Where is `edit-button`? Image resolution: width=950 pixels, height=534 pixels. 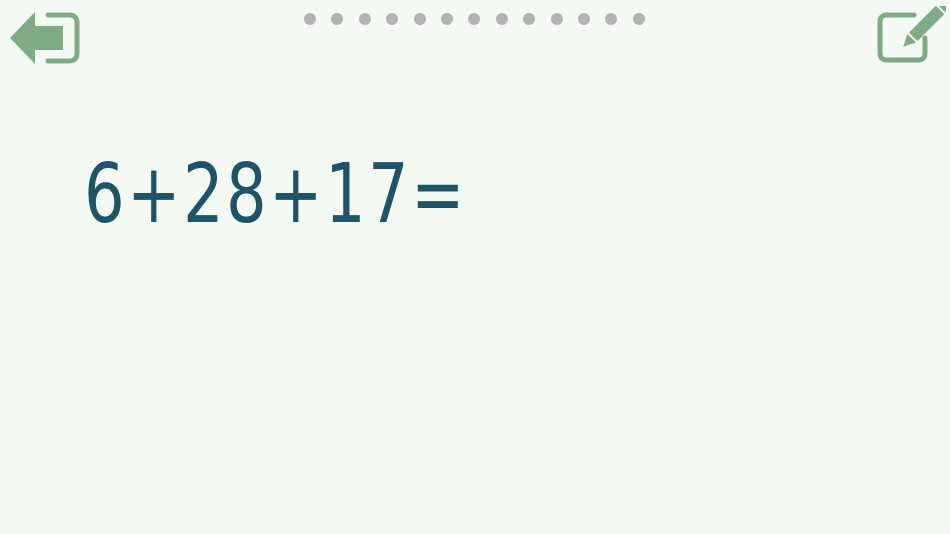 edit-button is located at coordinates (913, 32).